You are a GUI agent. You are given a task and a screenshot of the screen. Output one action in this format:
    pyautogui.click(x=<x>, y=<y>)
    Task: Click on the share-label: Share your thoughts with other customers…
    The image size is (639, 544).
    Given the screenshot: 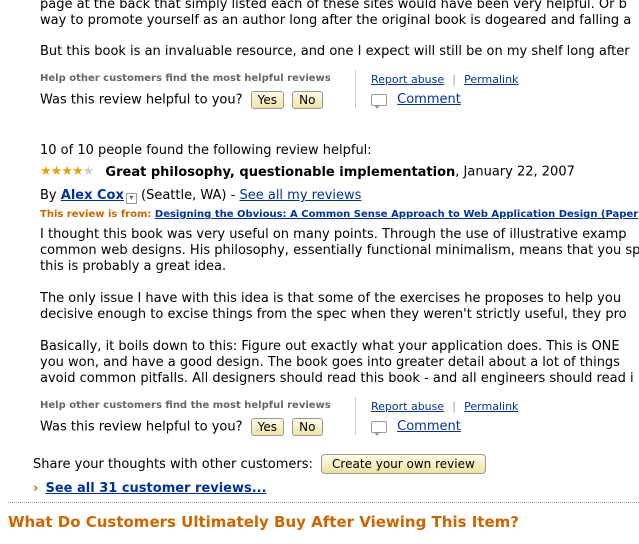 What is the action you would take?
    pyautogui.click(x=173, y=464)
    